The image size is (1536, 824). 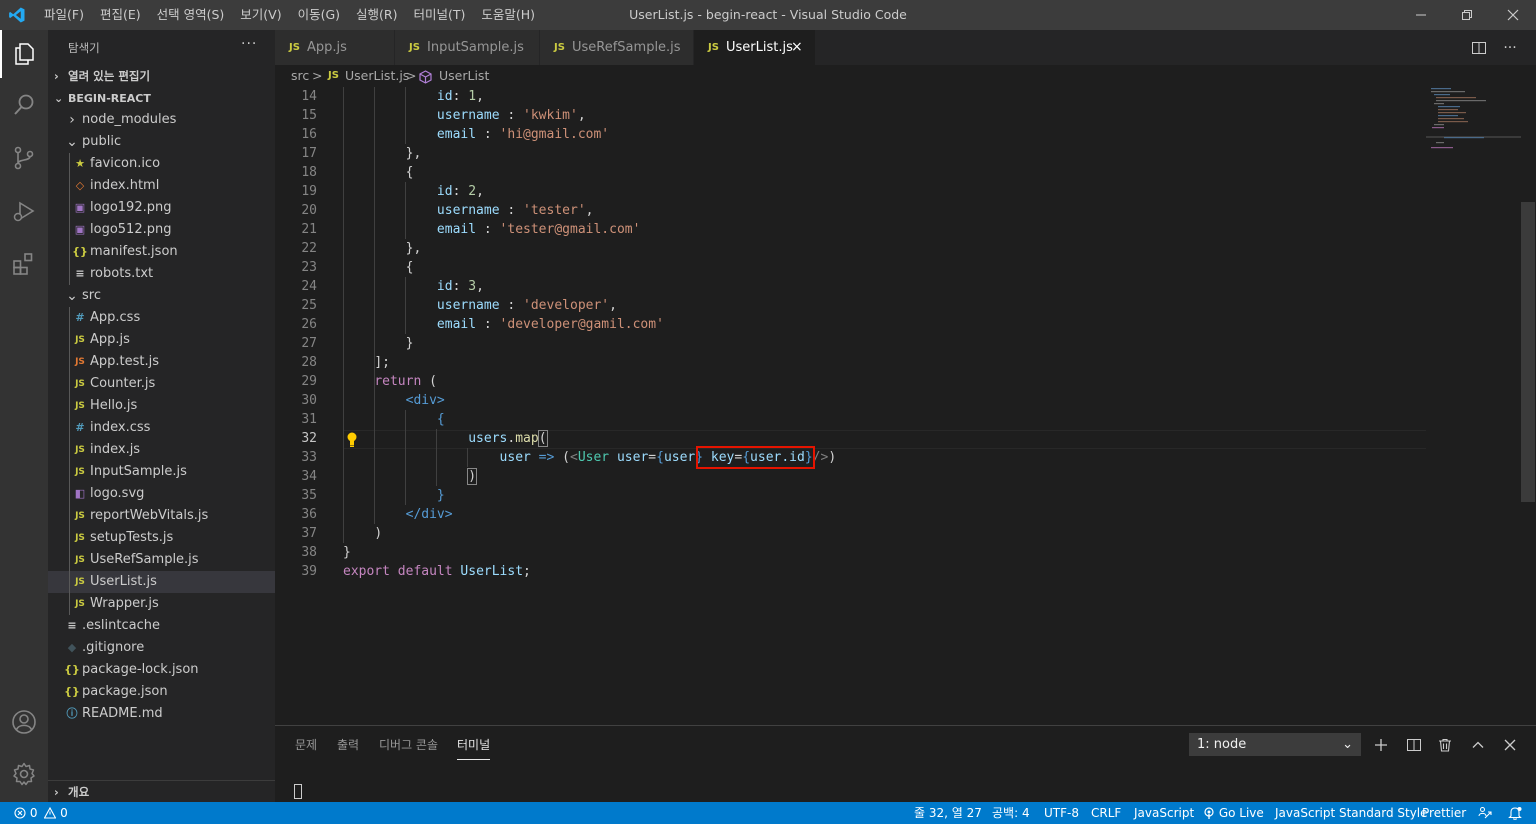 I want to click on tree-item-index-css: # index.css, so click(x=161, y=428).